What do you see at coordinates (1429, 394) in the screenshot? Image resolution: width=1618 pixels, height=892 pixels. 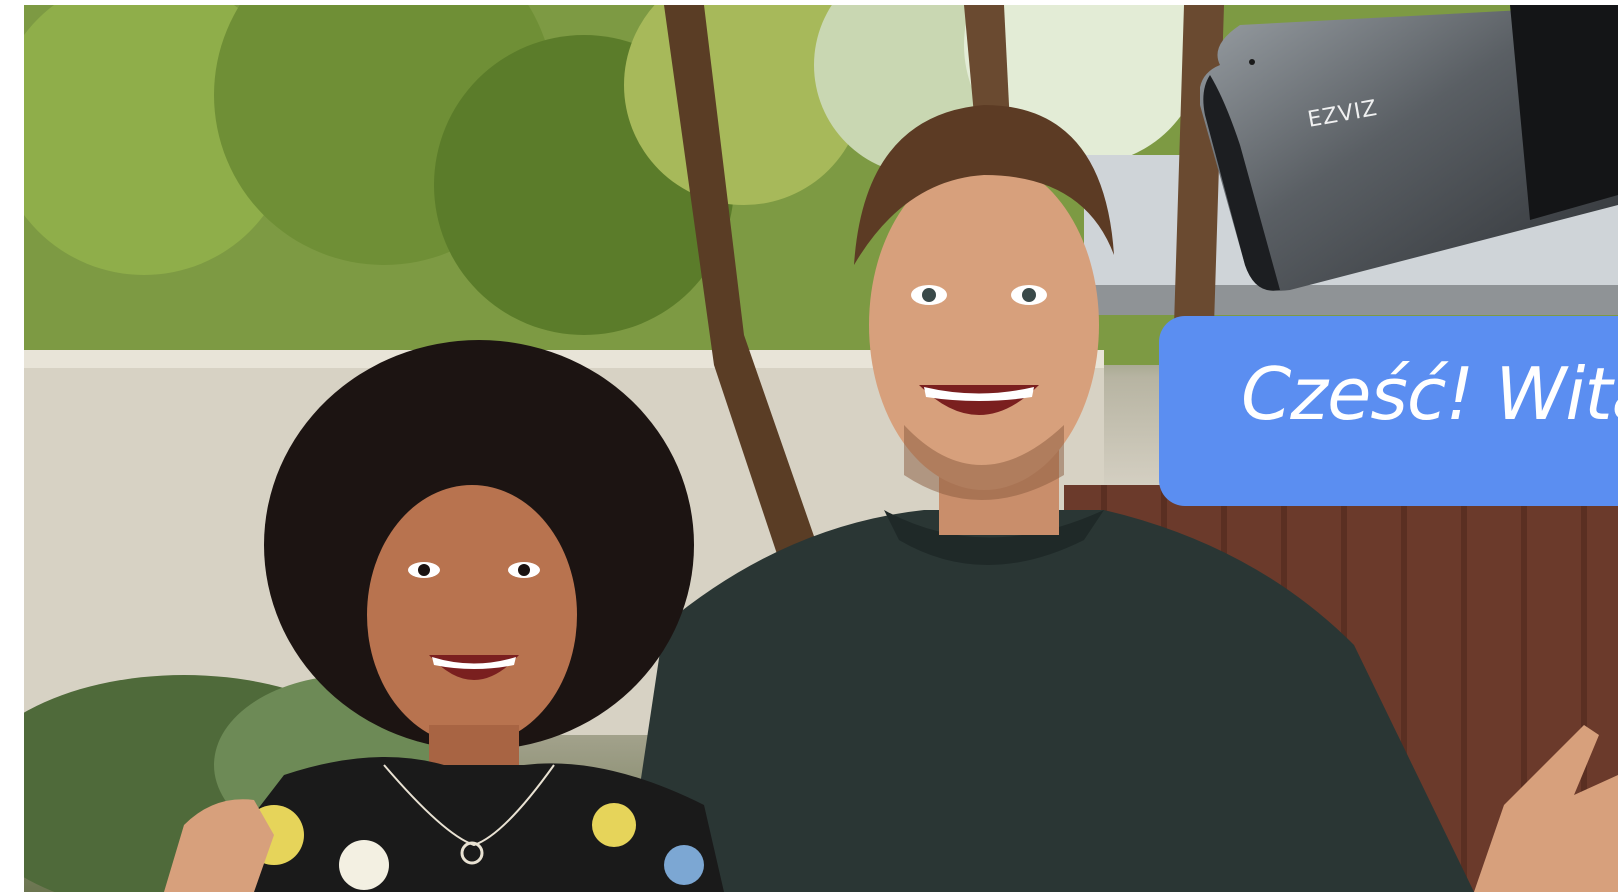 I see `greeting-text: Cześć! Wita` at bounding box center [1429, 394].